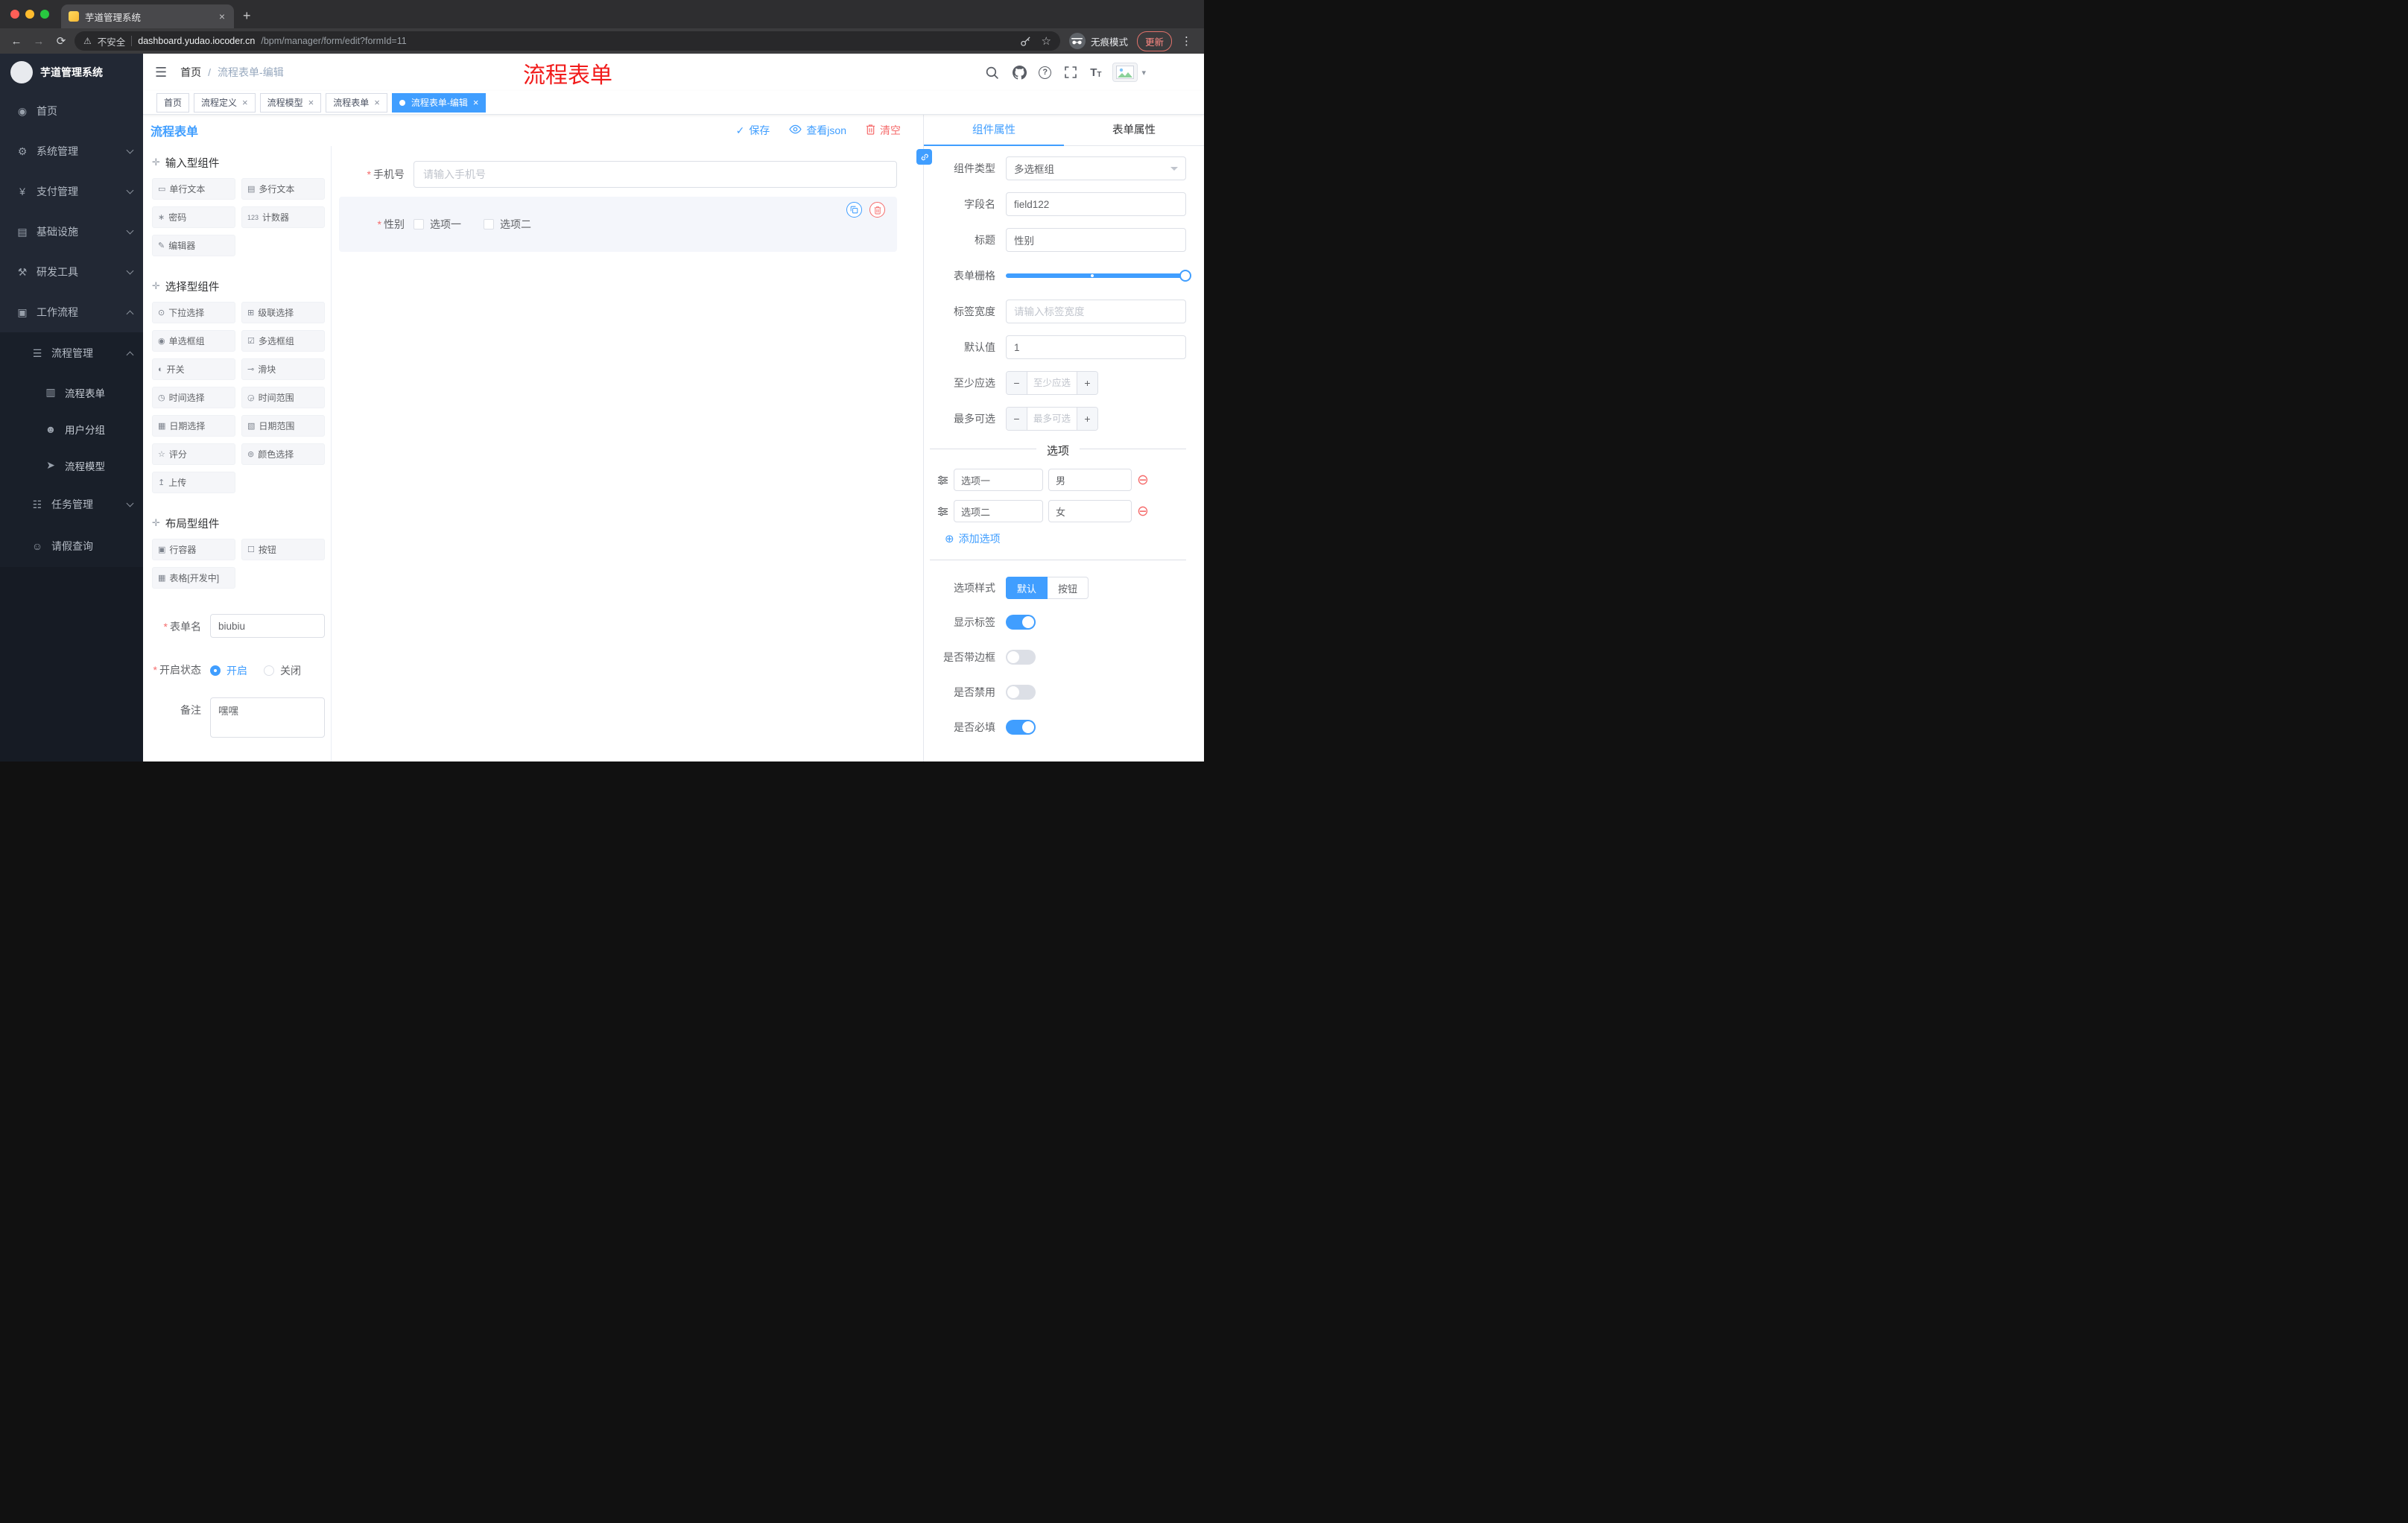  I want to click on bookmark-star-icon: ☆, so click(1046, 41).